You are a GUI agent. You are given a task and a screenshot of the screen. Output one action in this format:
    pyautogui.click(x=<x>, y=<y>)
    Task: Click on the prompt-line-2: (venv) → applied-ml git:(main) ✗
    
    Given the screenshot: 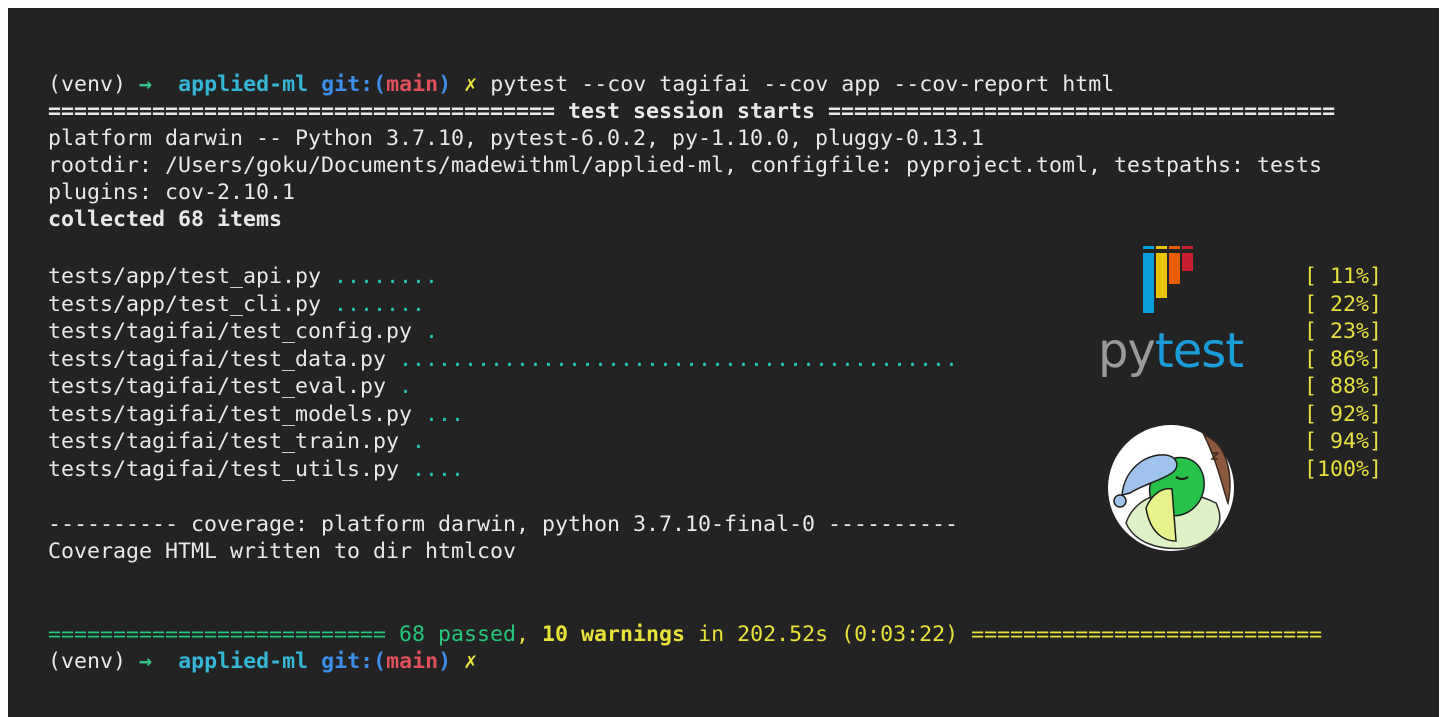 What is the action you would take?
    pyautogui.click(x=262, y=661)
    